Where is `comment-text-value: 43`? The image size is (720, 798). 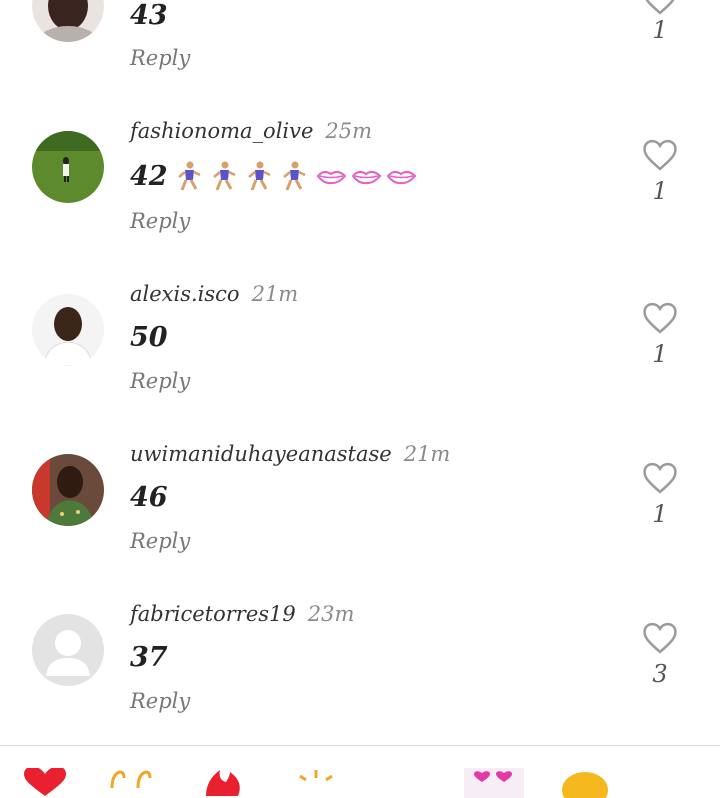 comment-text-value: 43 is located at coordinates (149, 15).